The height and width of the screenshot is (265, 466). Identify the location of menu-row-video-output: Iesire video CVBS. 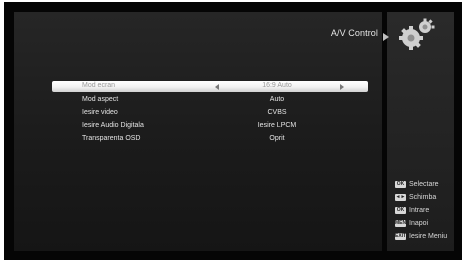
(210, 113).